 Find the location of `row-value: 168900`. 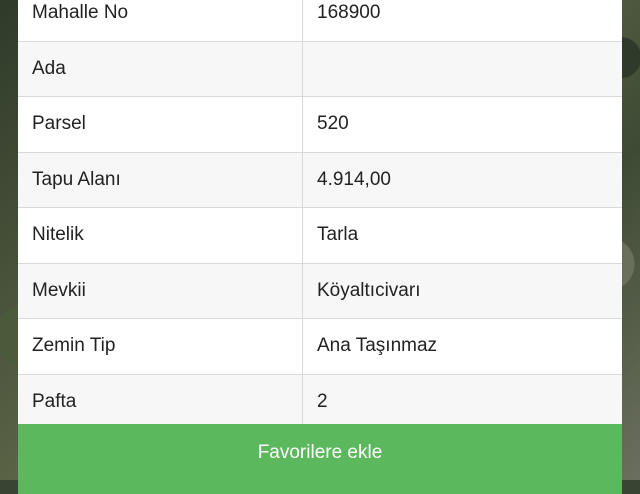

row-value: 168900 is located at coordinates (349, 13).